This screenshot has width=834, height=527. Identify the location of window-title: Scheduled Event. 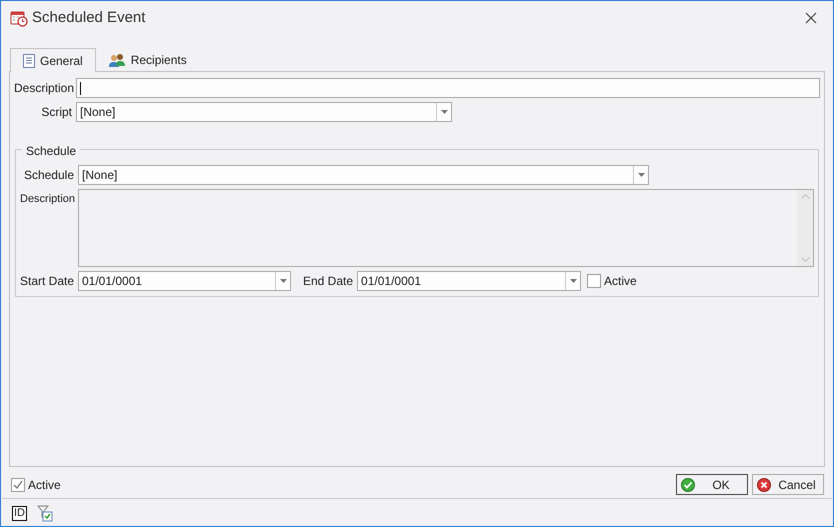
(89, 18).